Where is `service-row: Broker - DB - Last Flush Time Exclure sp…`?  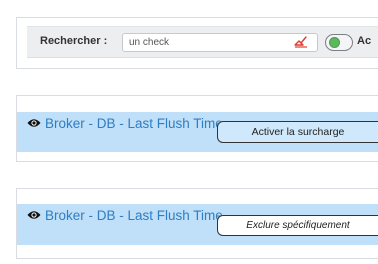
service-row: Broker - DB - Last Flush Time Exclure sp… is located at coordinates (197, 224).